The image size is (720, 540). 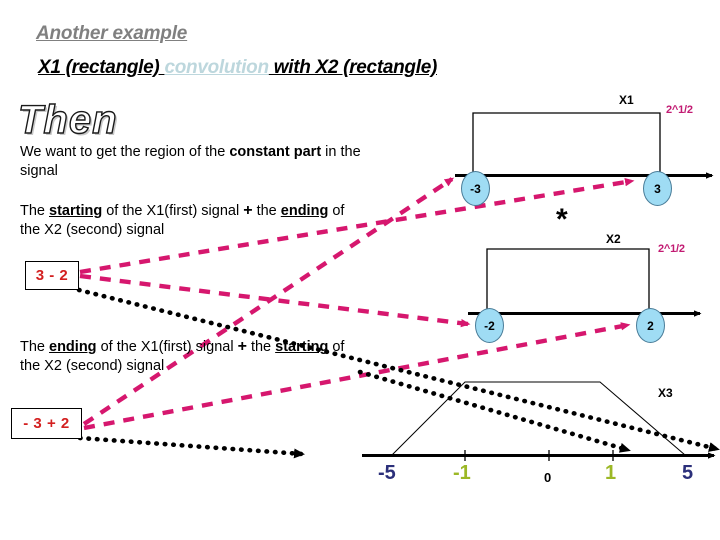 What do you see at coordinates (611, 473) in the screenshot?
I see `axis-tick-label-one: 1` at bounding box center [611, 473].